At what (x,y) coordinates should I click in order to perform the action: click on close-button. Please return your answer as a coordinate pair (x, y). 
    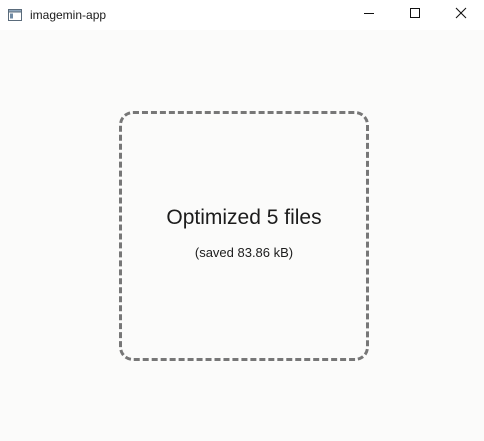
    Looking at the image, I should click on (461, 15).